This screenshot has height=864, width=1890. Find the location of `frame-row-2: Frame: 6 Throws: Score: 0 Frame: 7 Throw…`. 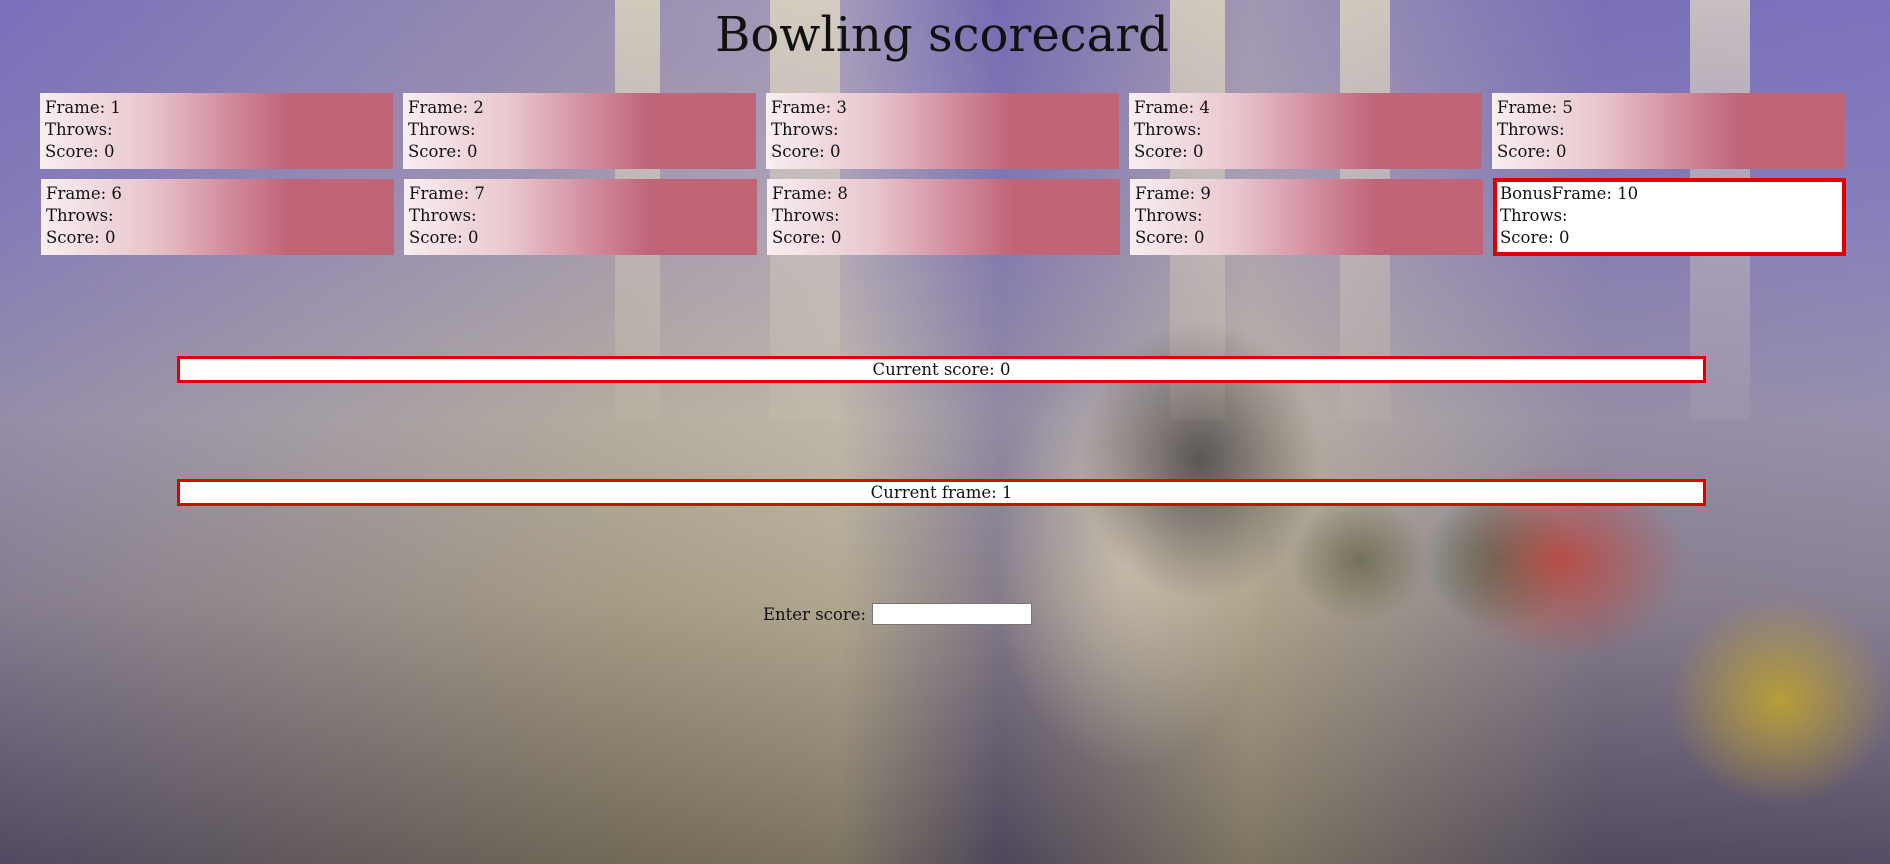

frame-row-2: Frame: 6 Throws: Score: 0 Frame: 7 Throw… is located at coordinates (944, 217).